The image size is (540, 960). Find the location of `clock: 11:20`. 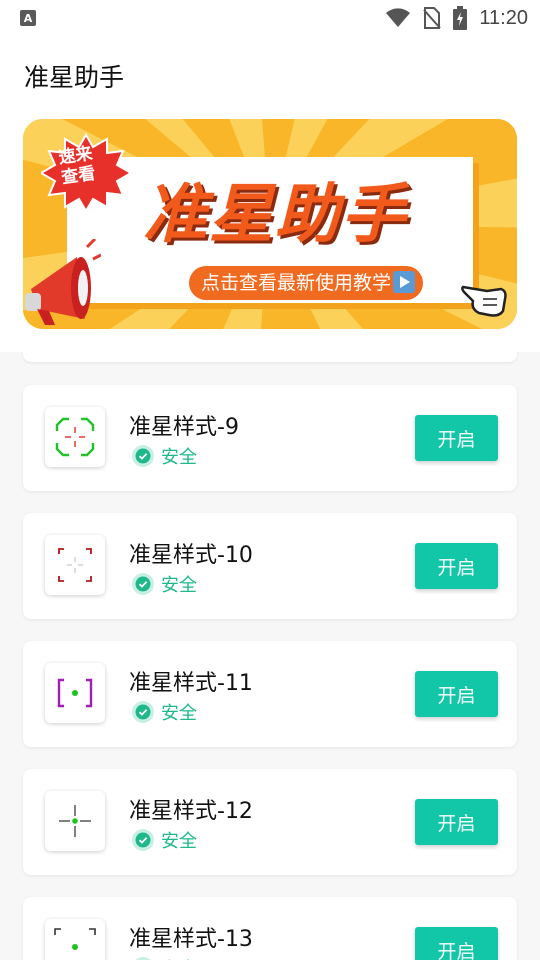

clock: 11:20 is located at coordinates (503, 17).